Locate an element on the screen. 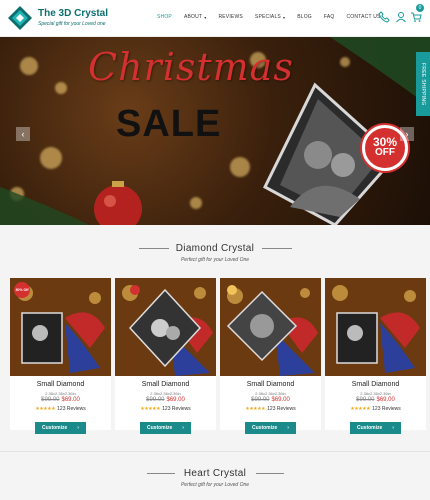 This screenshot has height=500, width=430. user-icon is located at coordinates (401, 17).